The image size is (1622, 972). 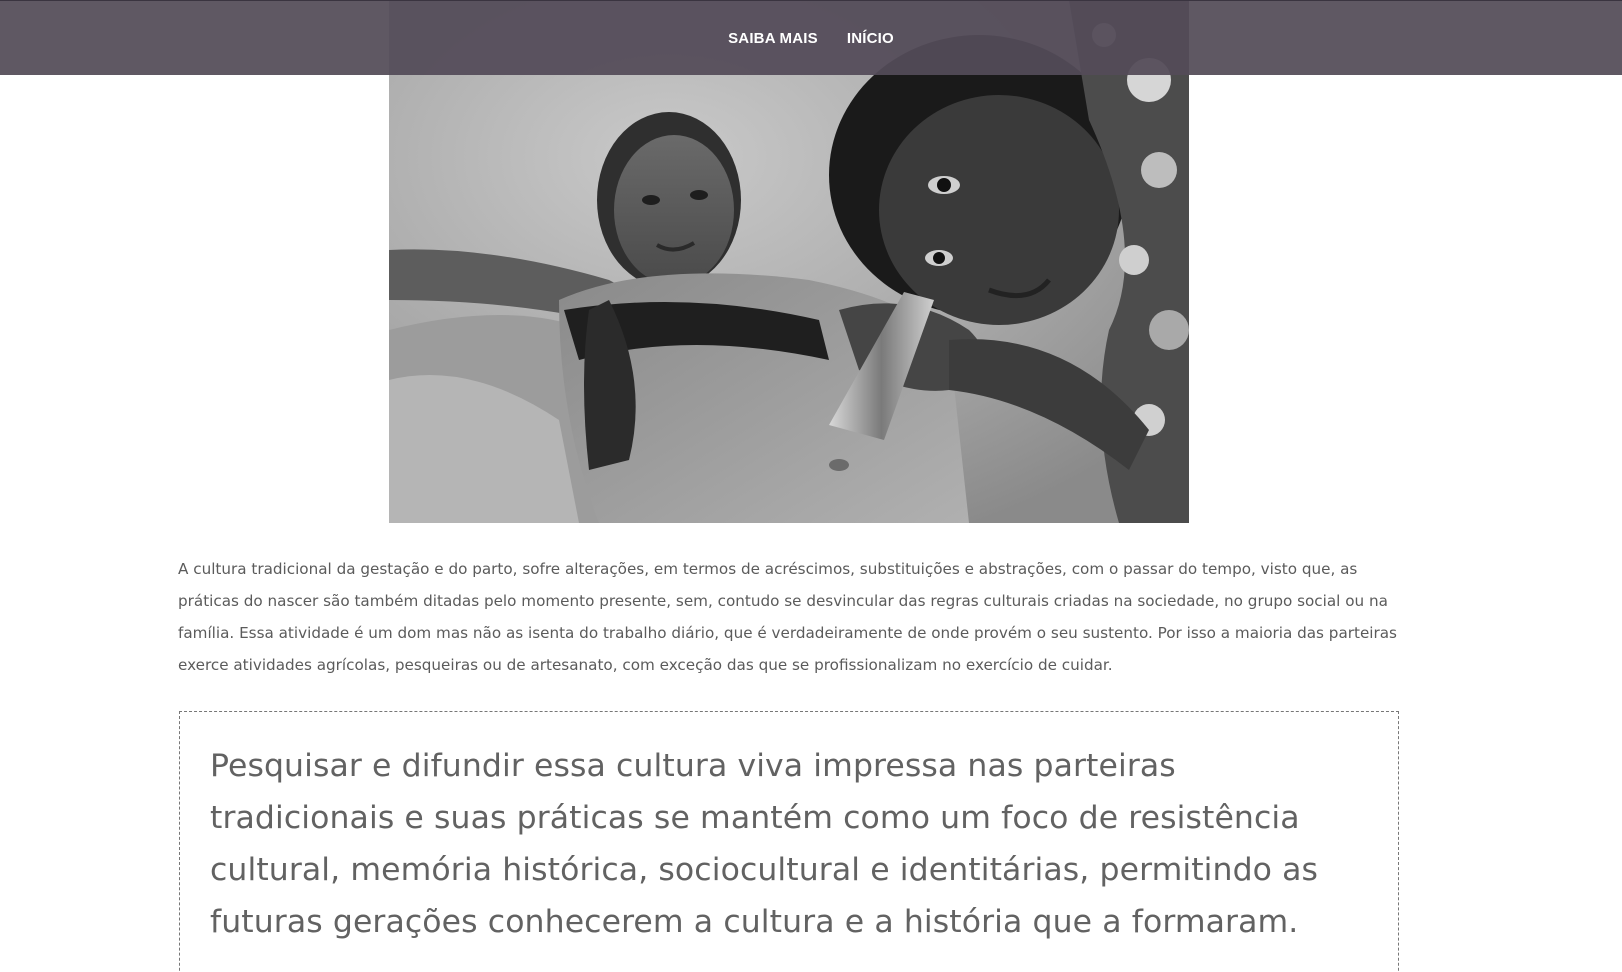 What do you see at coordinates (870, 38) in the screenshot?
I see `nav-link-inicio: INÍCIO` at bounding box center [870, 38].